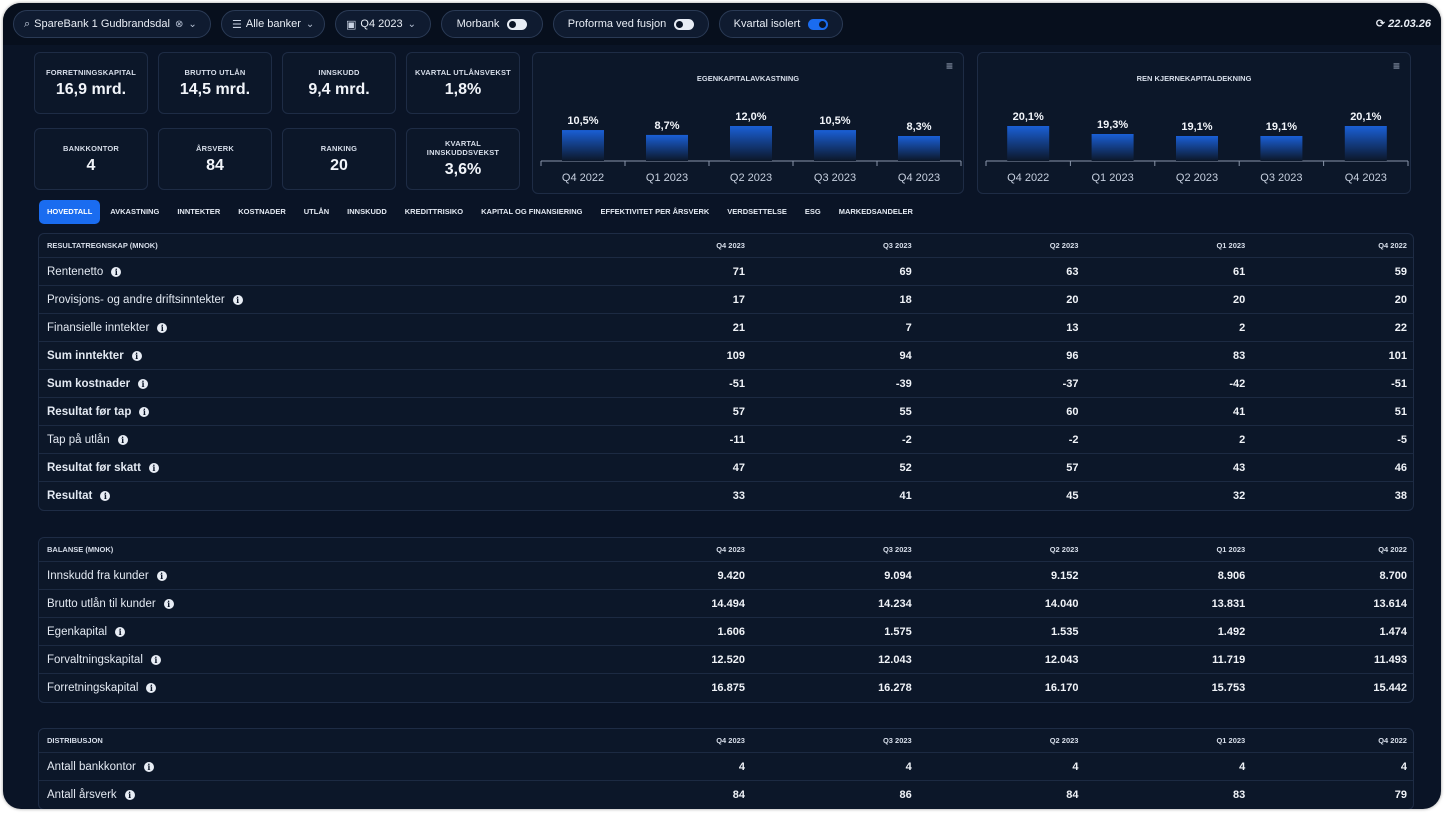 The image size is (1447, 814). Describe the element at coordinates (91, 72) in the screenshot. I see `kpi-label: FORRETNINGSKAPITAL` at that location.